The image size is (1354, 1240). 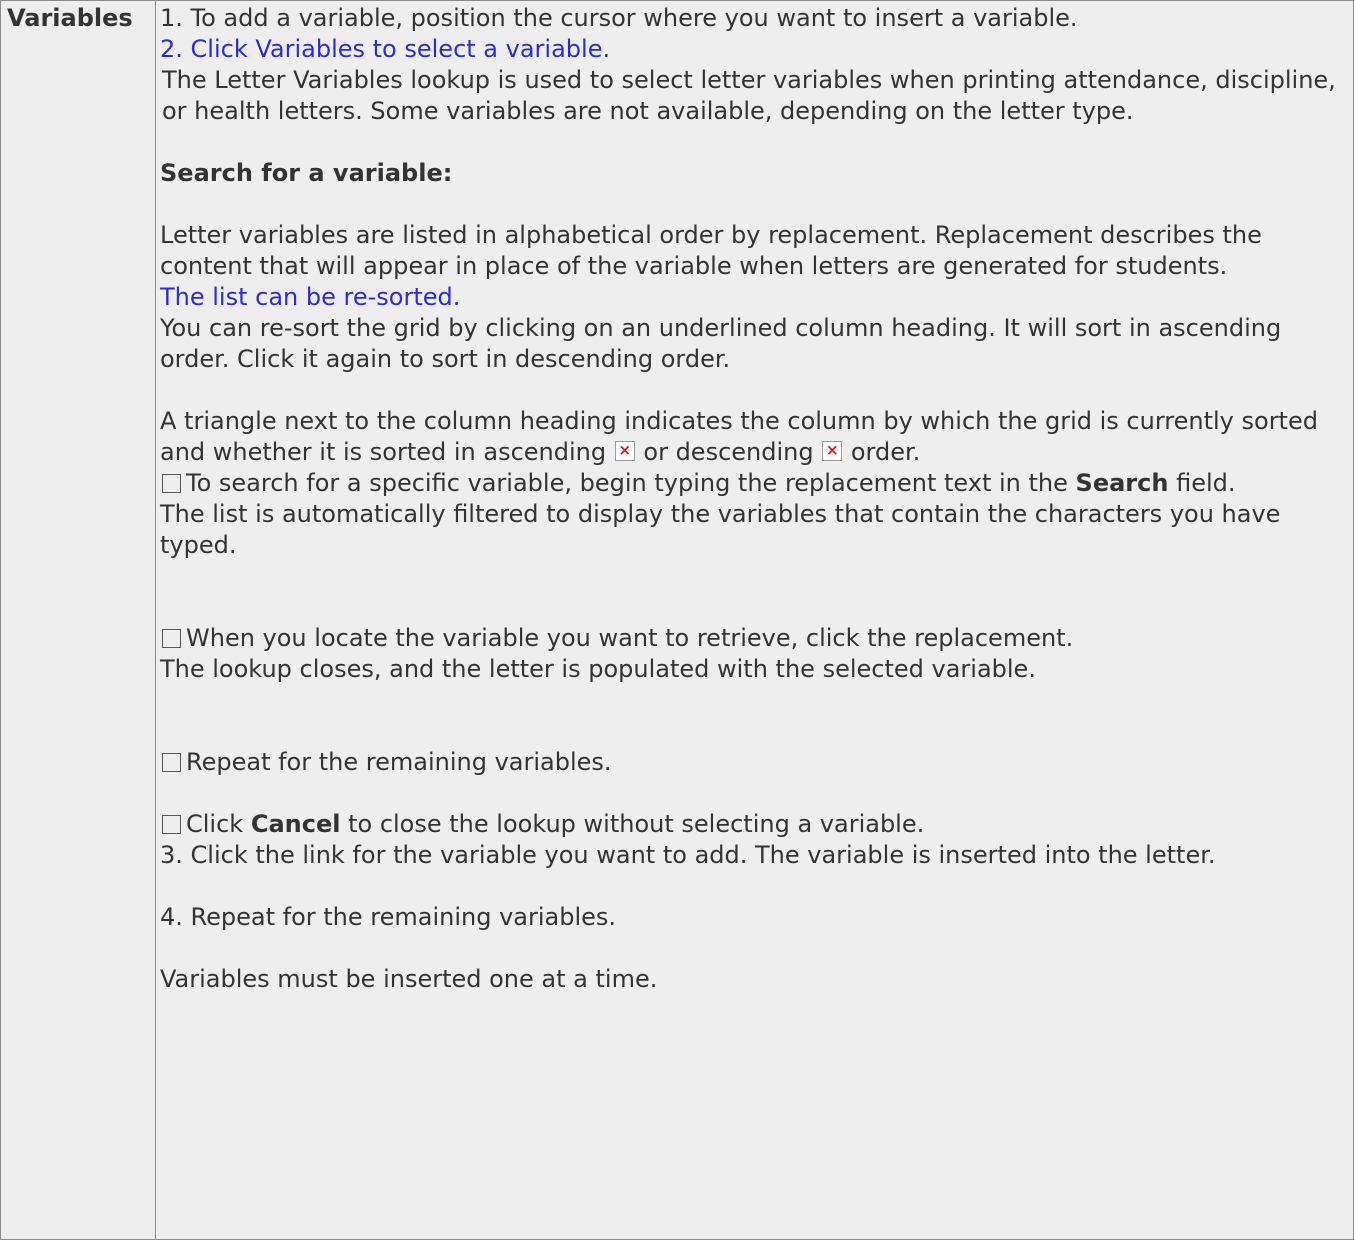 I want to click on repeat-text: Repeat for the remaining variables., so click(x=399, y=762).